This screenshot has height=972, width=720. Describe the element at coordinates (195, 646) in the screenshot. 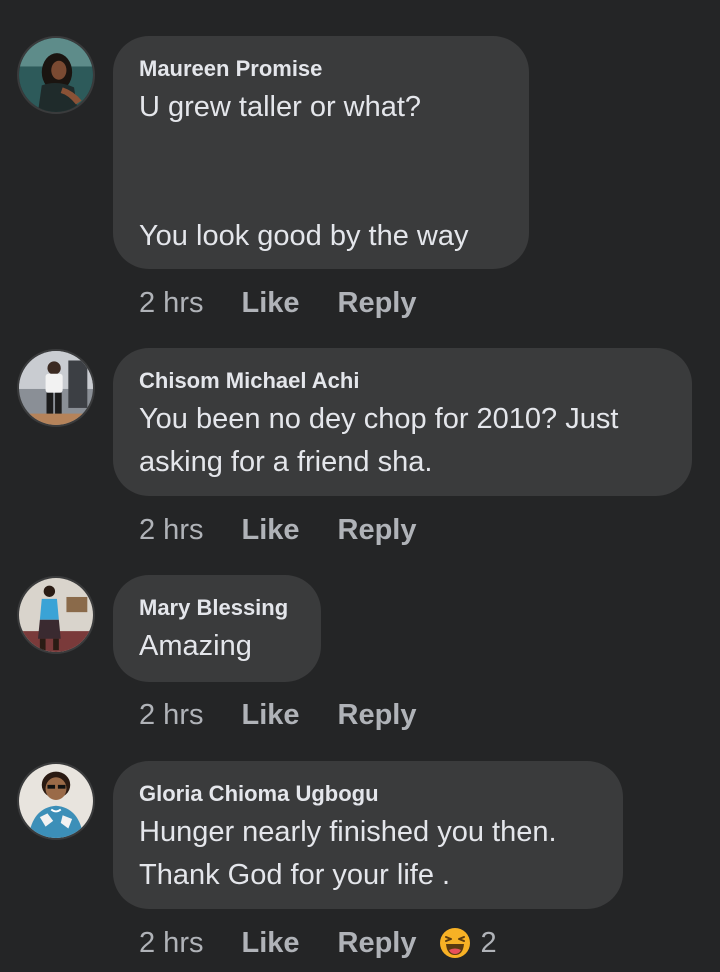

I see `comment-text: Amazing` at that location.